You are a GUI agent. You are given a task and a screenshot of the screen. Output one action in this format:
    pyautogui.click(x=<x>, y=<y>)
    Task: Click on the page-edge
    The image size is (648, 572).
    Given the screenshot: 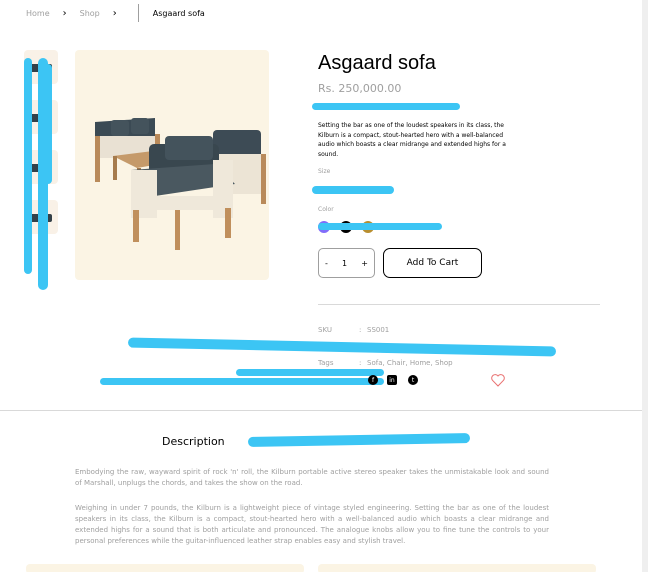 What is the action you would take?
    pyautogui.click(x=645, y=286)
    